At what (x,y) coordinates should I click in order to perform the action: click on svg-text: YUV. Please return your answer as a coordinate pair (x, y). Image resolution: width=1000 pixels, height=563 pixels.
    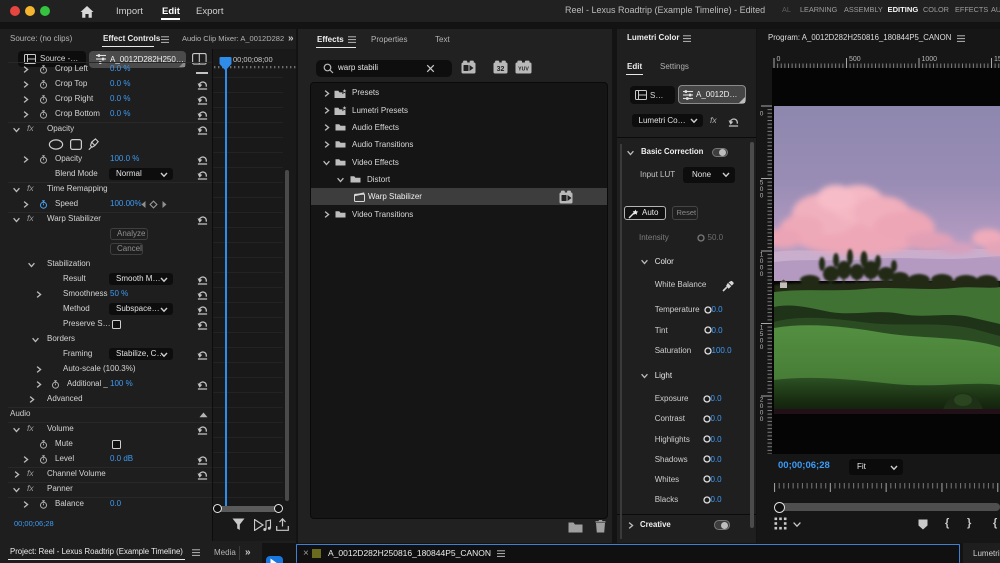
    Looking at the image, I should click on (523, 70).